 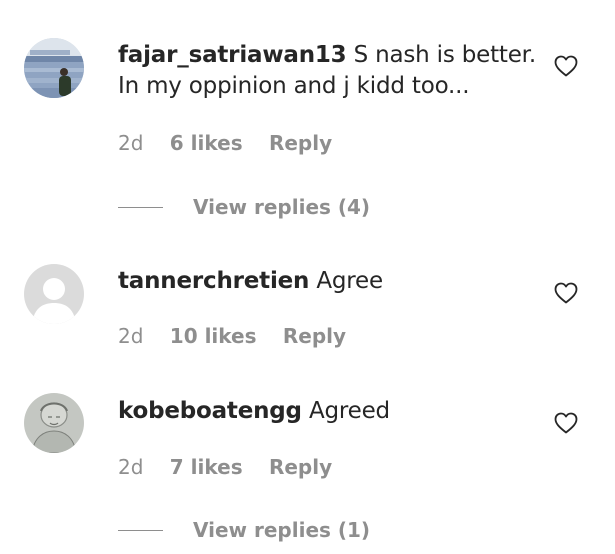 What do you see at coordinates (213, 281) in the screenshot?
I see `comment-username: tannerchretien` at bounding box center [213, 281].